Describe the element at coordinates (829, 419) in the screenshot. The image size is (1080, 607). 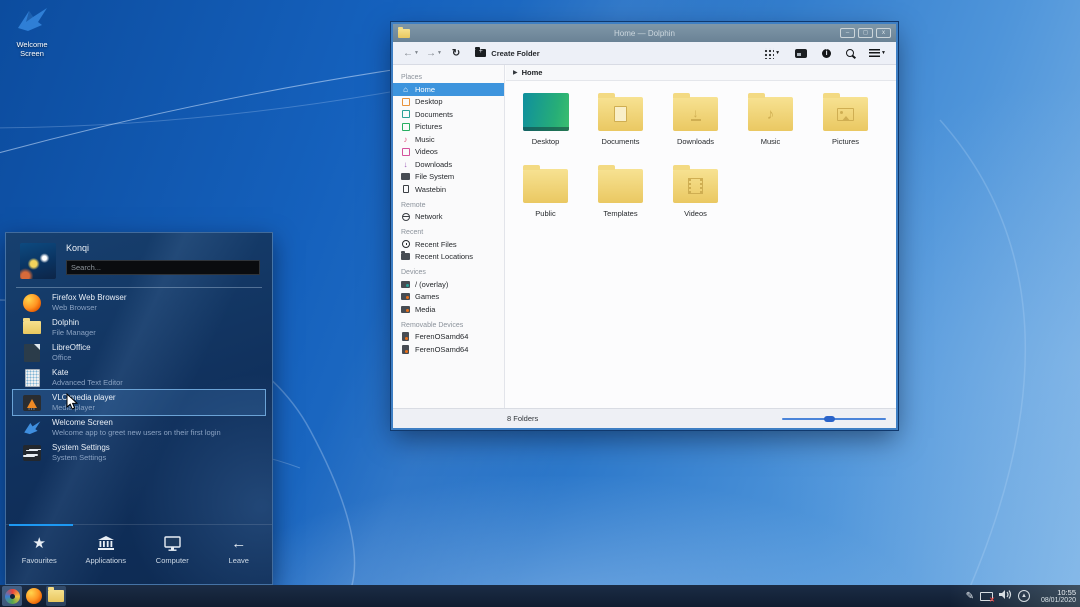
I see `zoom-slider-handle` at that location.